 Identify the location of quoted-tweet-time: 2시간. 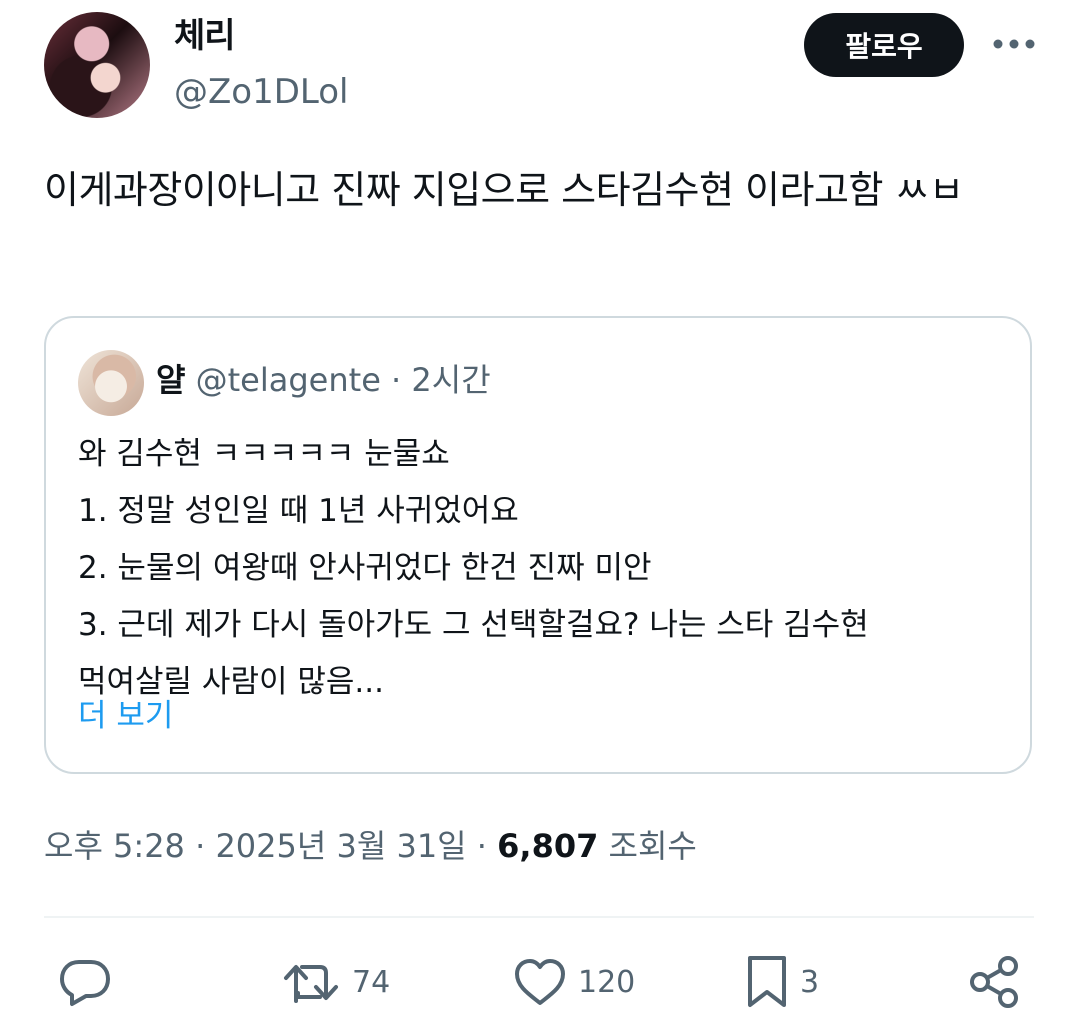
(451, 380).